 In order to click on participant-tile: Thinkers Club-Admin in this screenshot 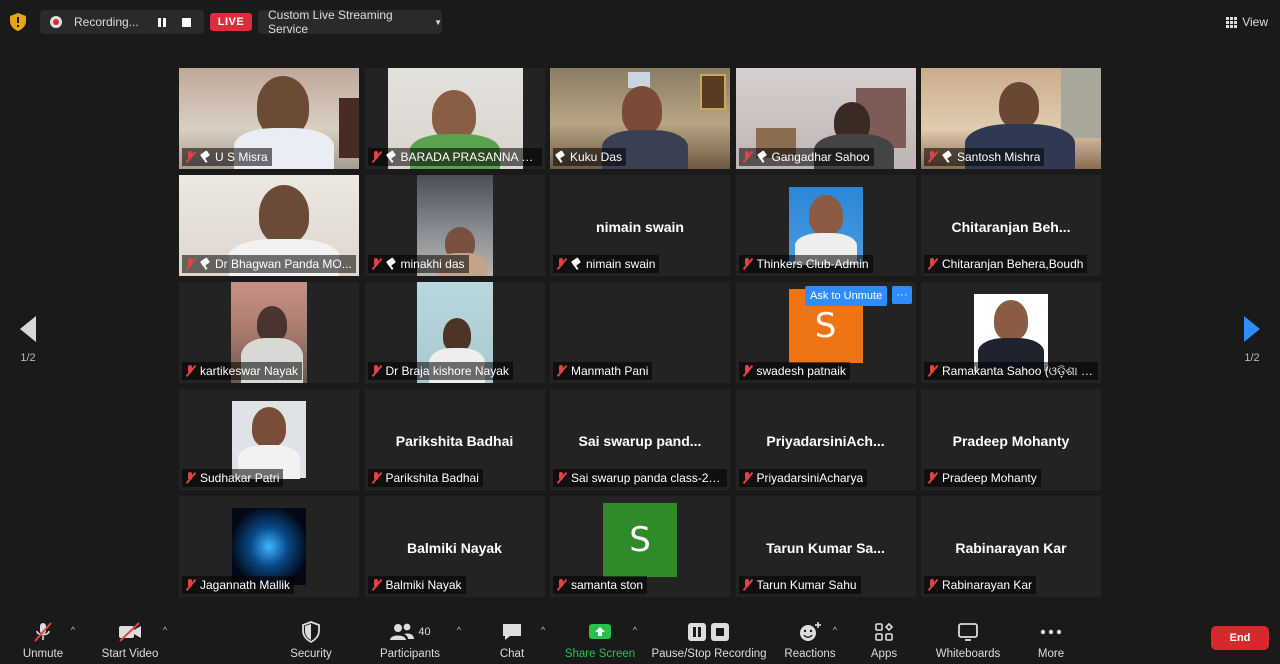, I will do `click(825, 225)`.